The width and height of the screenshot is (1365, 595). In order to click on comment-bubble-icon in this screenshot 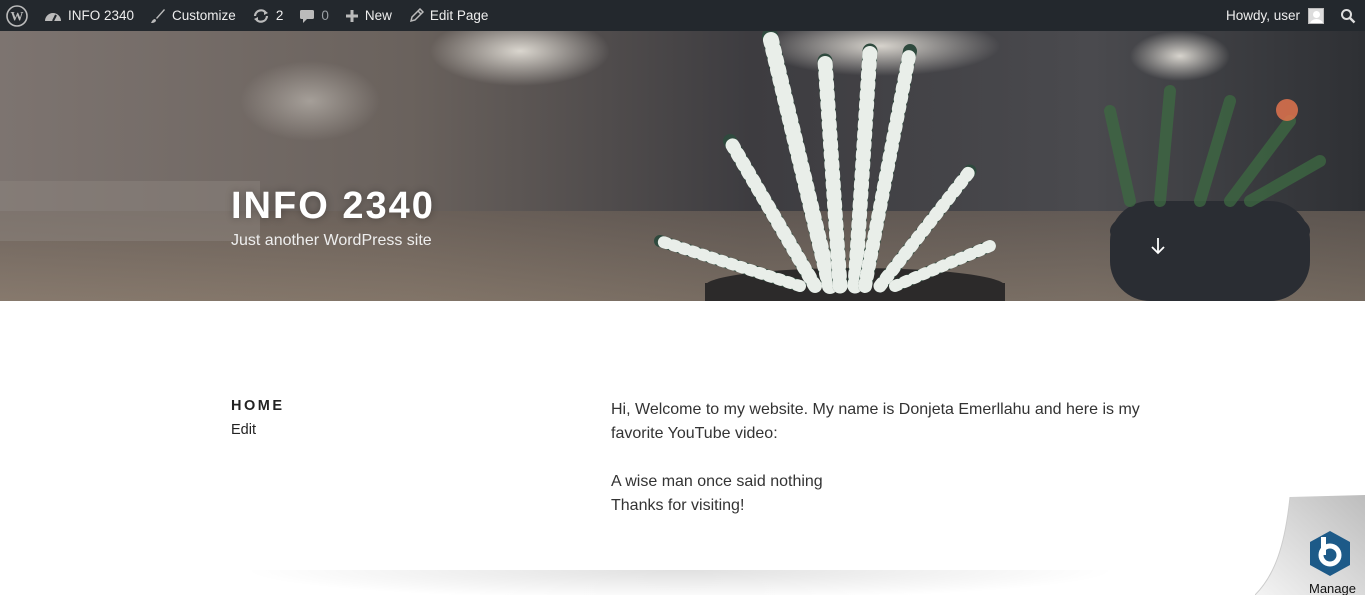, I will do `click(307, 16)`.